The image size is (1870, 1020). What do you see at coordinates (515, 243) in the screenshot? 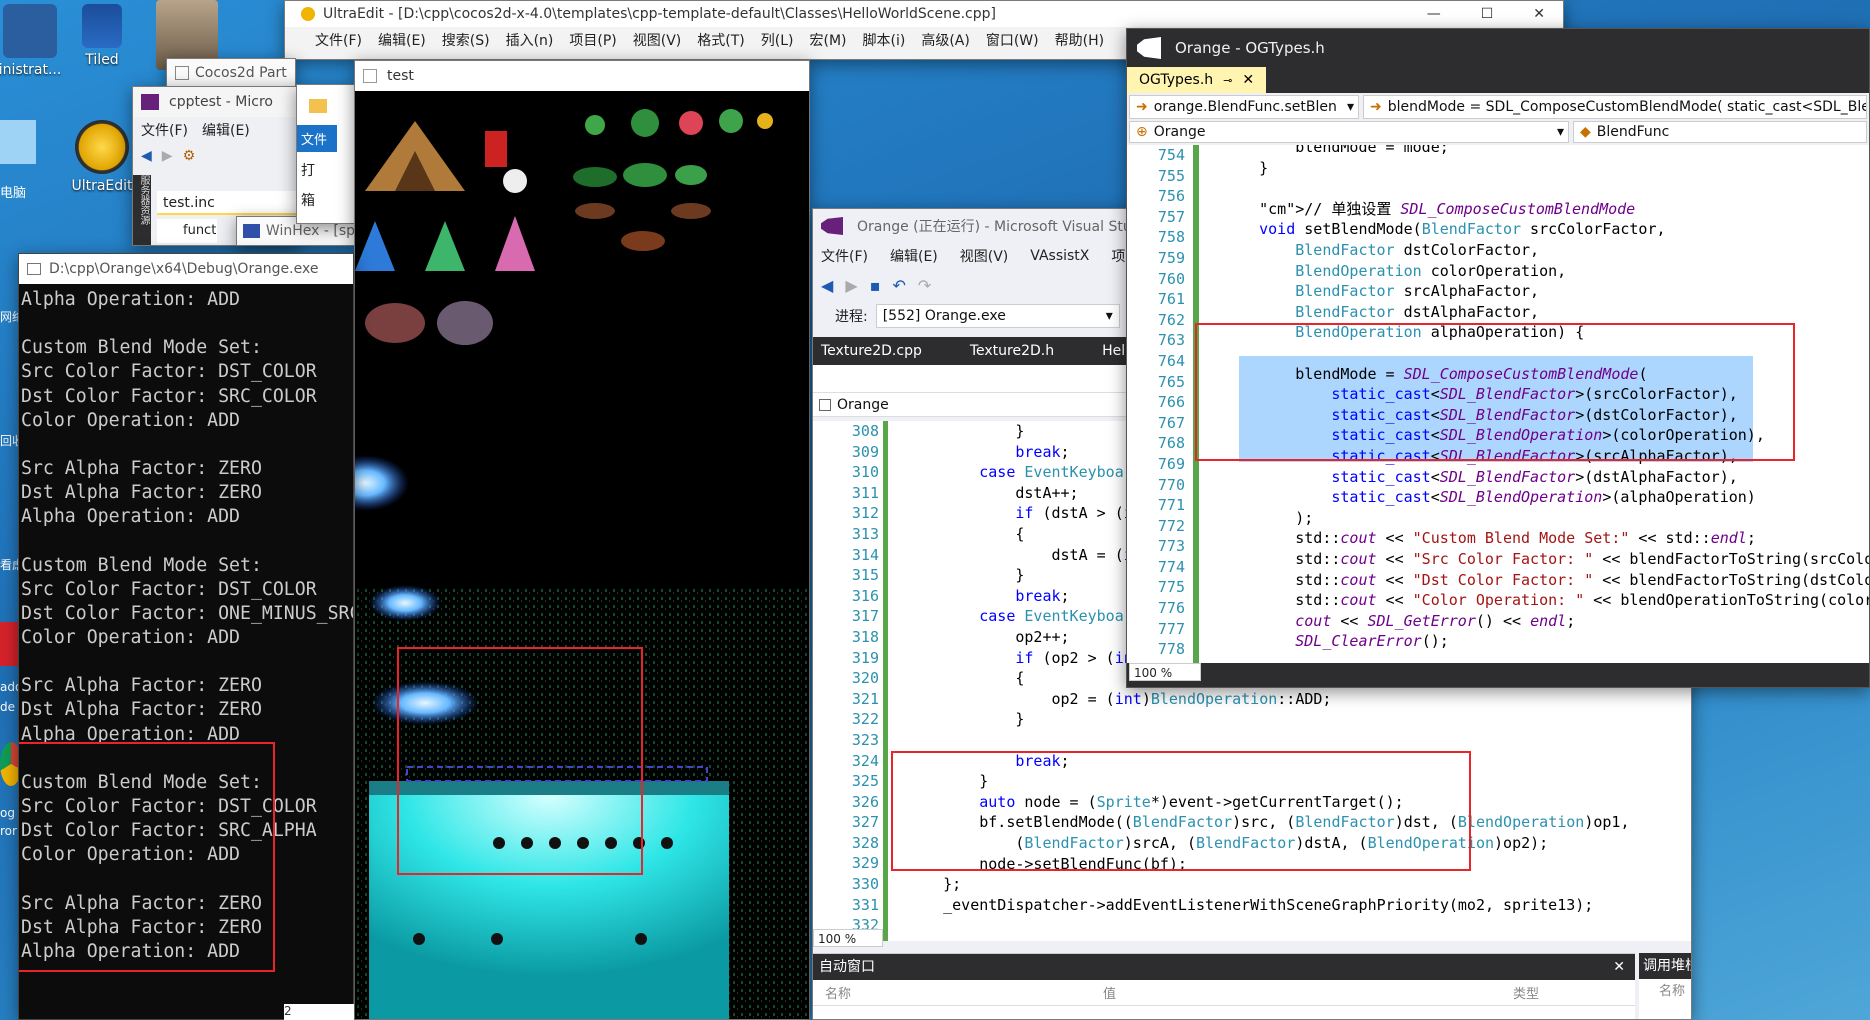
I see `crystal-pink-sprite` at bounding box center [515, 243].